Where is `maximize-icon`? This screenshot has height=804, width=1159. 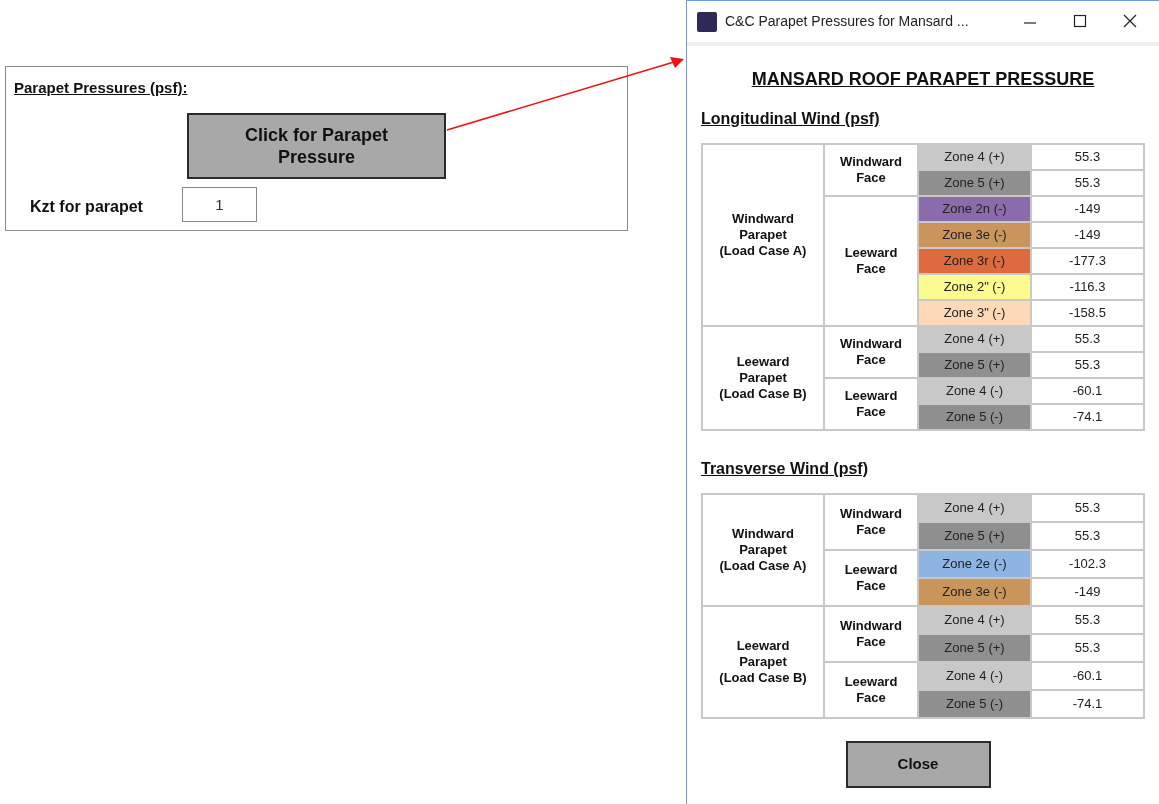 maximize-icon is located at coordinates (1080, 20).